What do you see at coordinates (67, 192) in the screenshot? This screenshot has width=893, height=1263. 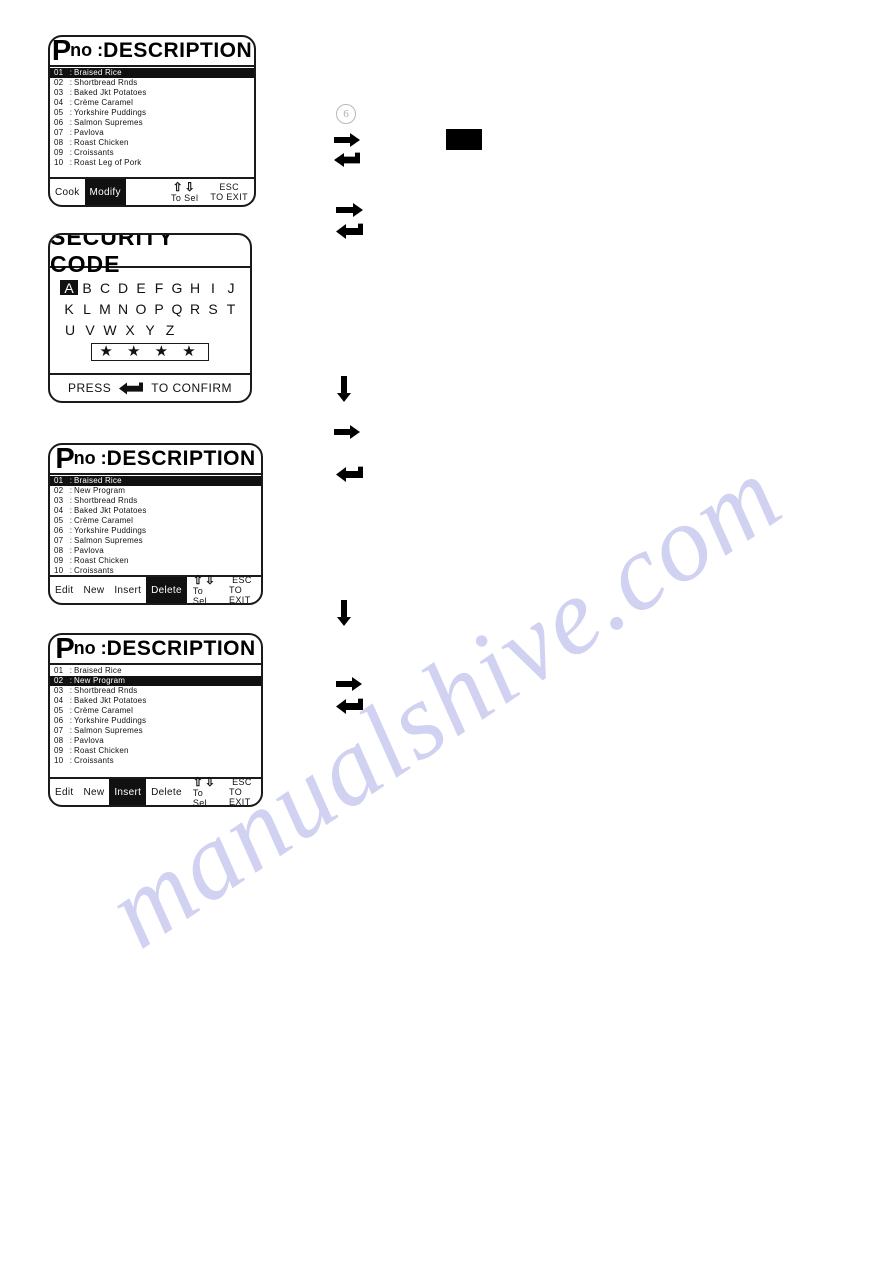 I see `softkey-cook: Cook` at bounding box center [67, 192].